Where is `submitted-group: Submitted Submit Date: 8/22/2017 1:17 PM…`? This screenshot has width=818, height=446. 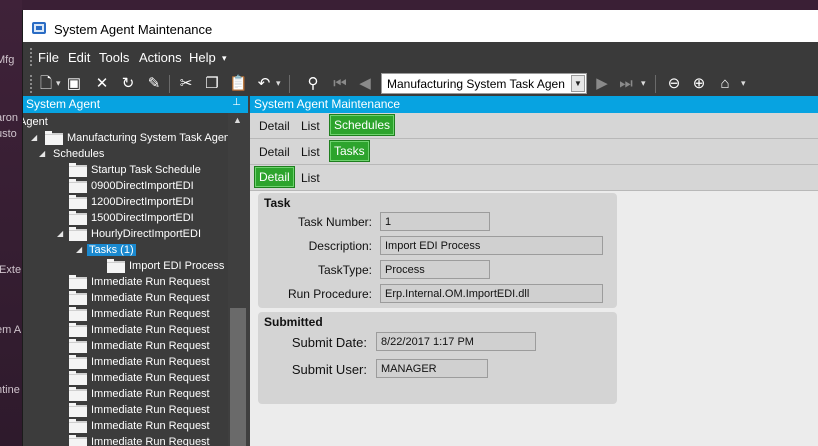
submitted-group: Submitted Submit Date: 8/22/2017 1:17 PM… is located at coordinates (437, 358).